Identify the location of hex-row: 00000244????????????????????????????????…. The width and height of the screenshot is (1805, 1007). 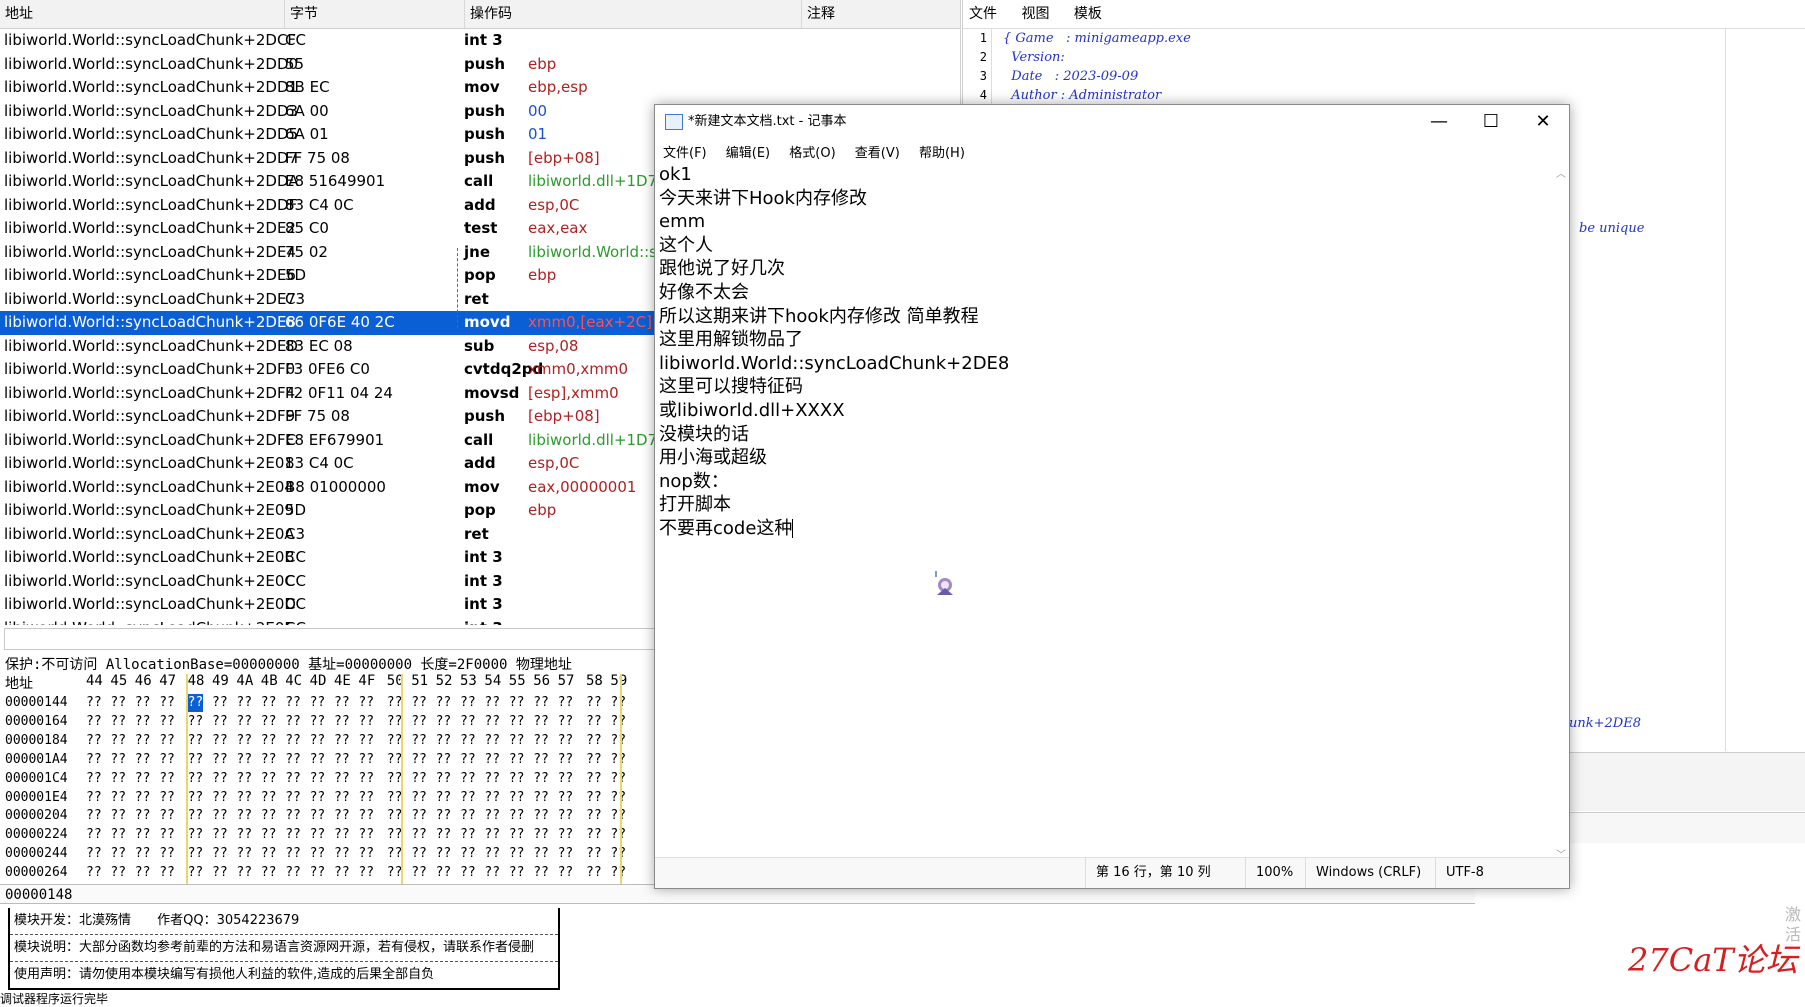
(330, 854).